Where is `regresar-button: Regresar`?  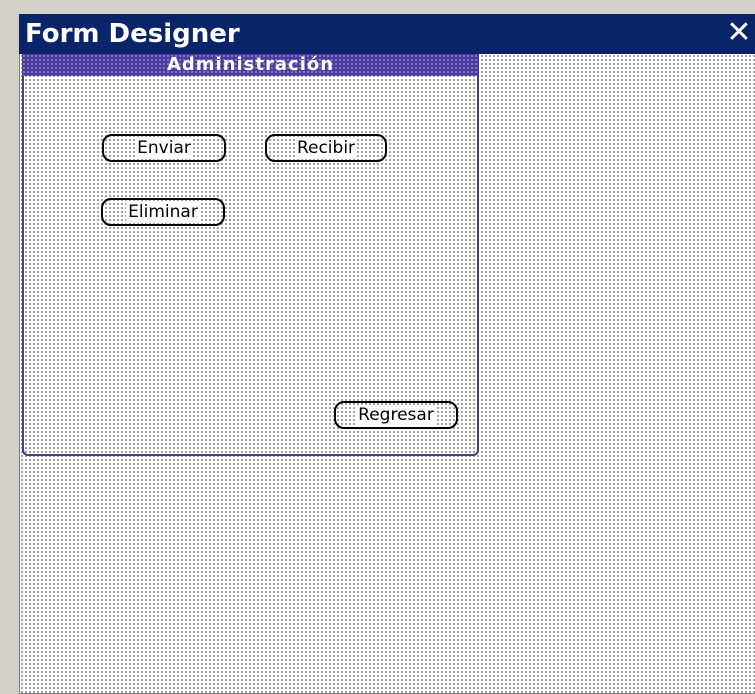 regresar-button: Regresar is located at coordinates (396, 415).